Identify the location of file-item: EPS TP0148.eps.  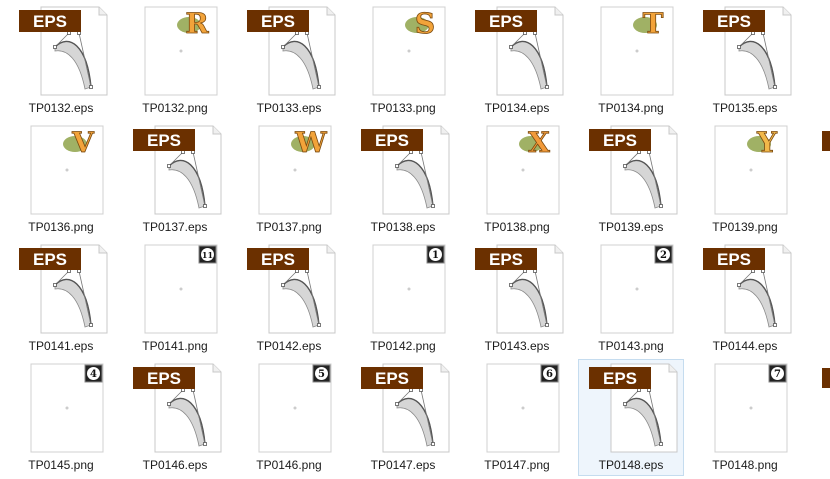
(631, 417).